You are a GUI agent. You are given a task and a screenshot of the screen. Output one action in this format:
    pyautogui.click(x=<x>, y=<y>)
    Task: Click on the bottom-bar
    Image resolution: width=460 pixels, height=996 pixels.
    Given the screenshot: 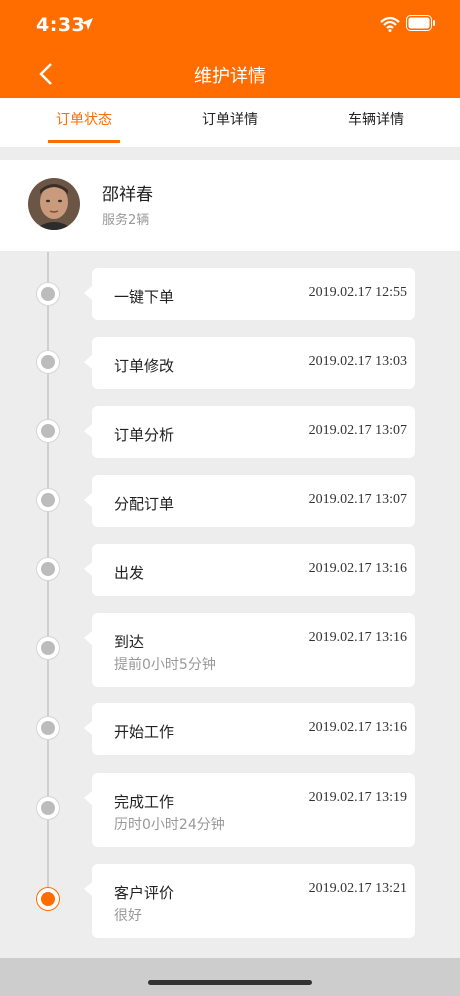 What is the action you would take?
    pyautogui.click(x=230, y=977)
    